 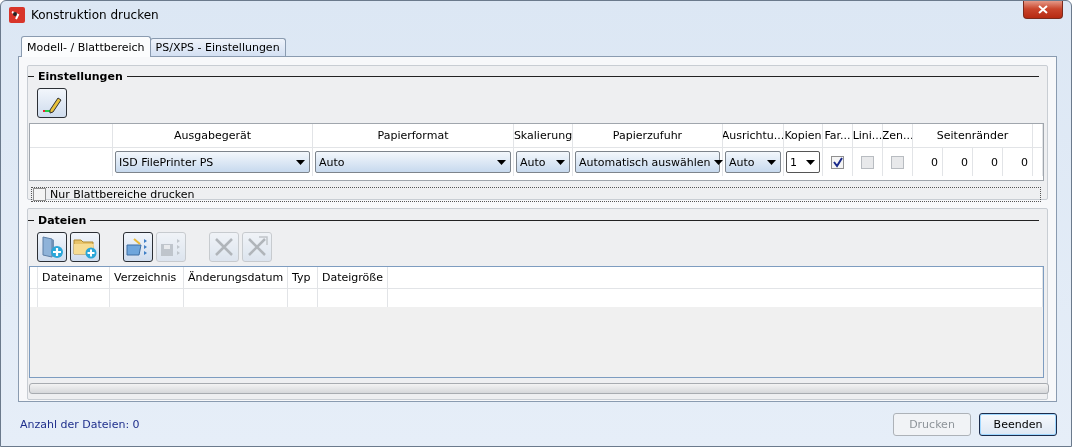 What do you see at coordinates (213, 136) in the screenshot?
I see `column-header: Ausgabegerät` at bounding box center [213, 136].